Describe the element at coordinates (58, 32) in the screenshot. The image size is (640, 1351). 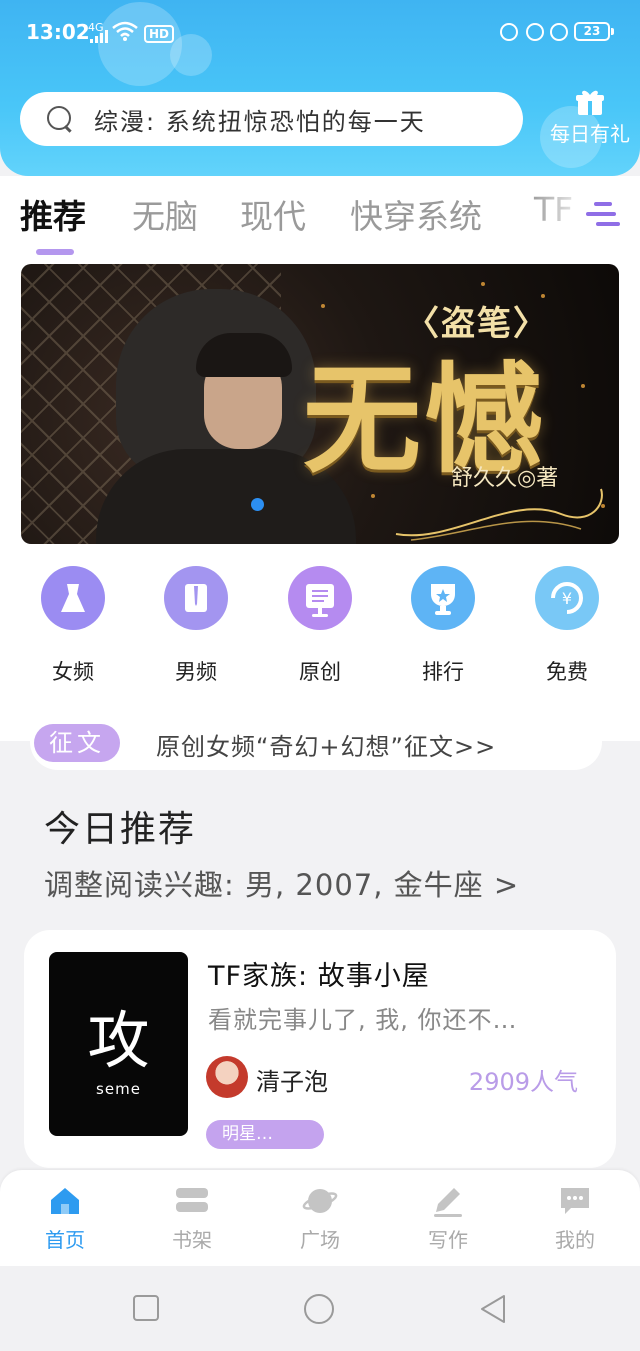
I see `status-time: 13:02` at that location.